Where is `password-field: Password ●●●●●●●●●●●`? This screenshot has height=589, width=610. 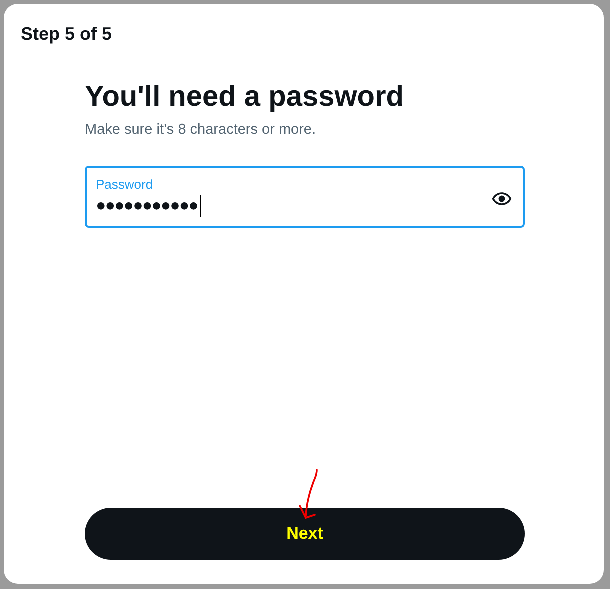
password-field: Password ●●●●●●●●●●● is located at coordinates (305, 197).